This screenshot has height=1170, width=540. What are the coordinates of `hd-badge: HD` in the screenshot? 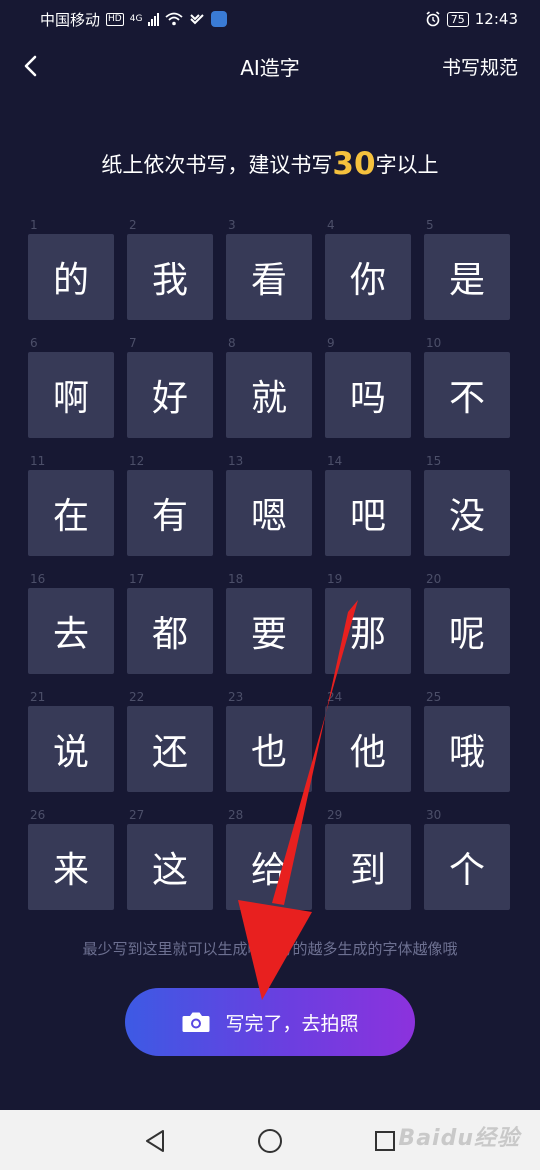 It's located at (115, 19).